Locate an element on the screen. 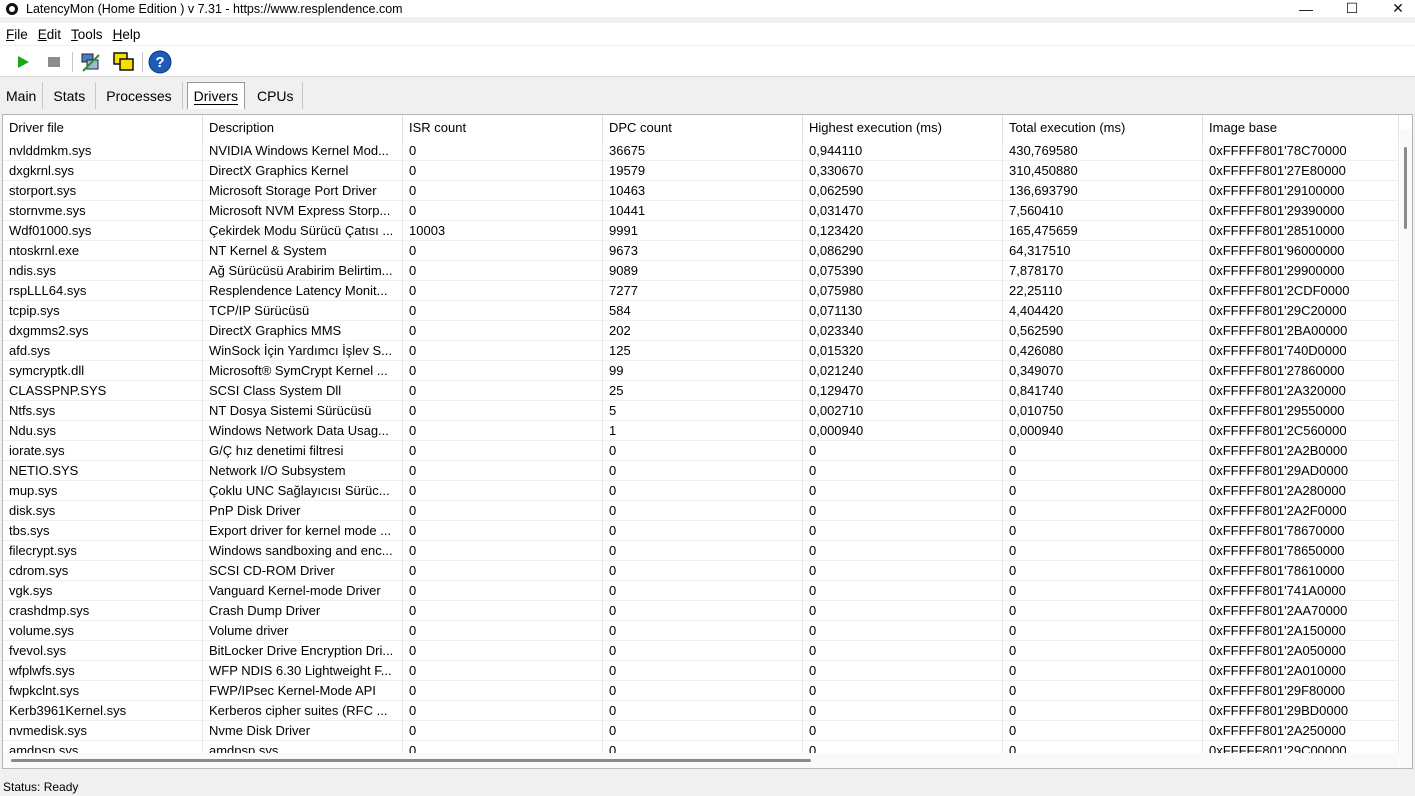  maximize-button: ☐ is located at coordinates (1352, 8).